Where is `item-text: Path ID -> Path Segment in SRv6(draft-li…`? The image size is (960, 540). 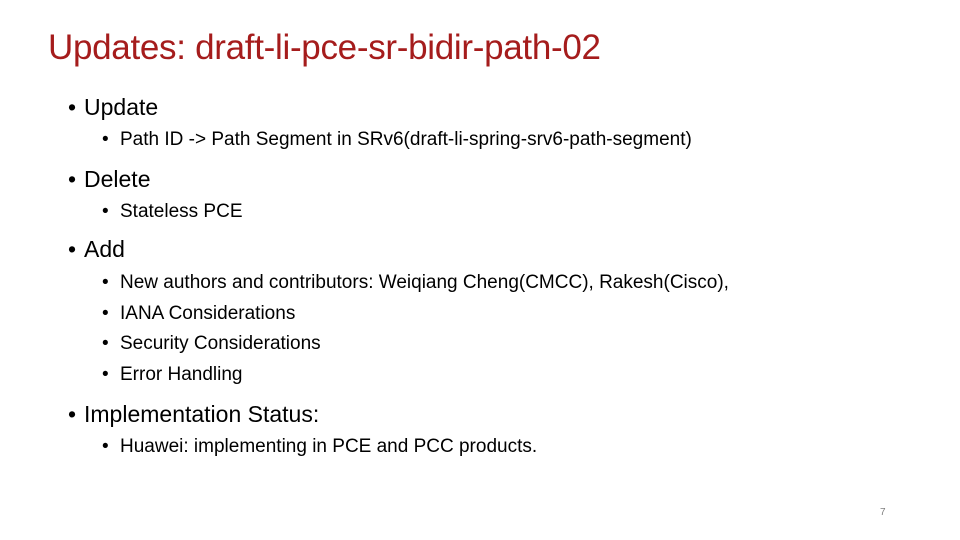 item-text: Path ID -> Path Segment in SRv6(draft-li… is located at coordinates (406, 139).